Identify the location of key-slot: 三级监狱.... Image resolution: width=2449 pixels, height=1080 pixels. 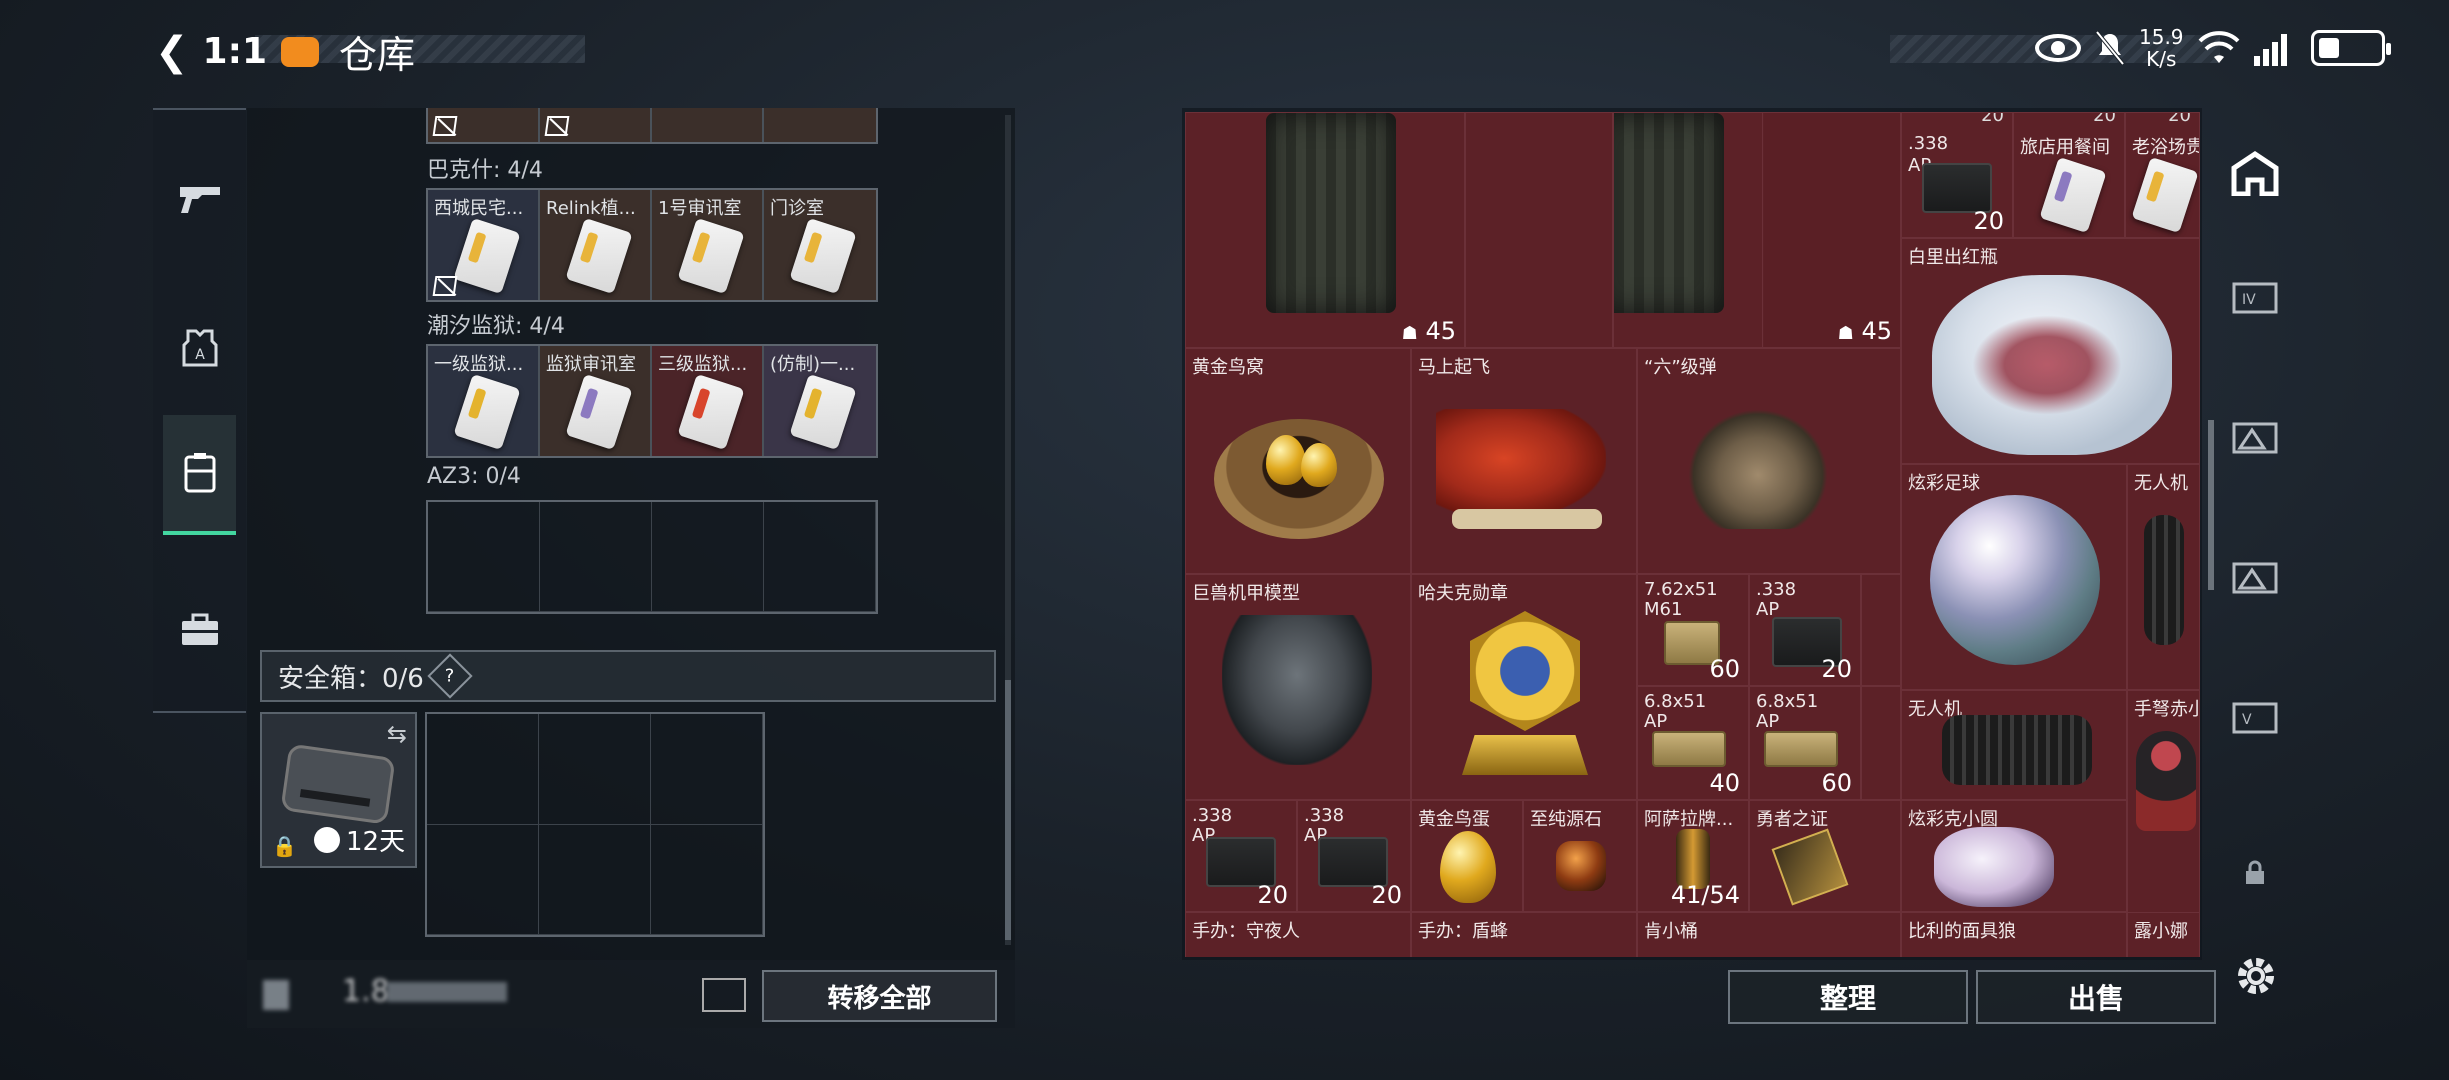
(708, 401).